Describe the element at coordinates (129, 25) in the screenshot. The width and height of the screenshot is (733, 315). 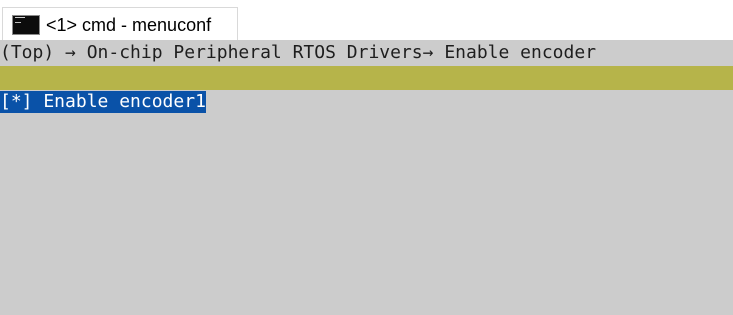
I see `tab-title: <1> cmd - menuconf` at that location.